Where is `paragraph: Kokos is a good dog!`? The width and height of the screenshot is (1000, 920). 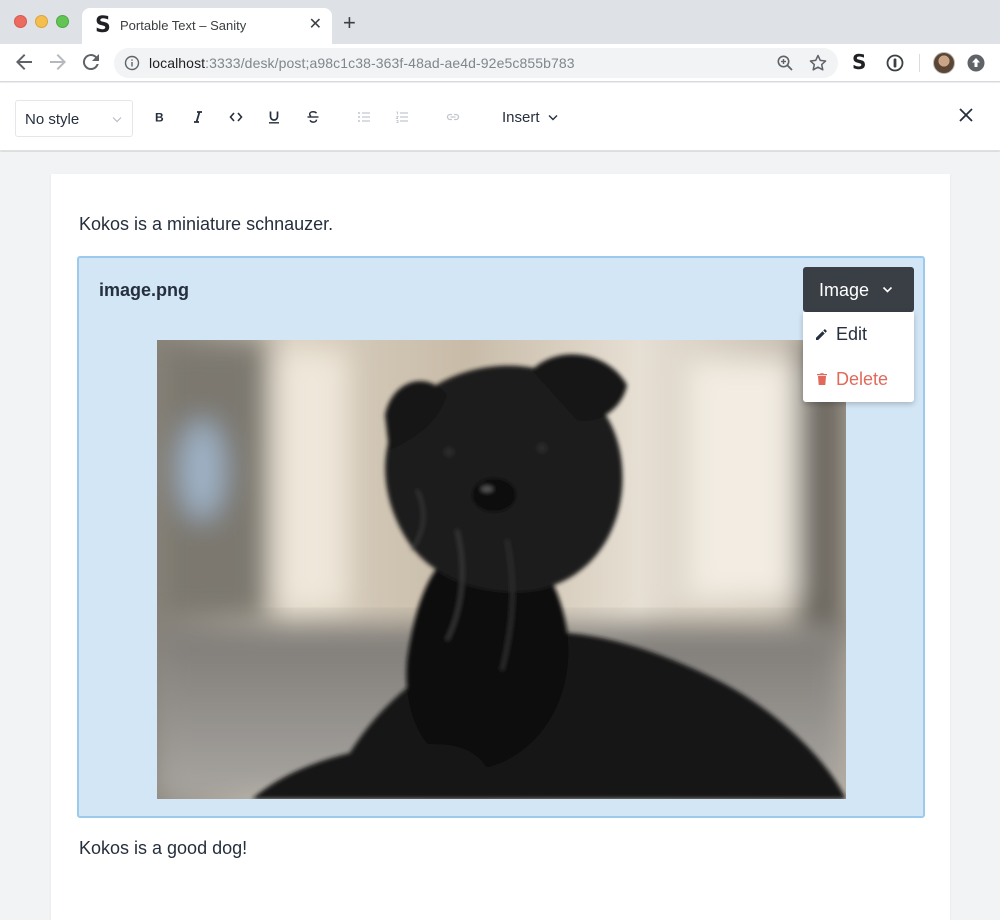
paragraph: Kokos is a good dog! is located at coordinates (163, 848).